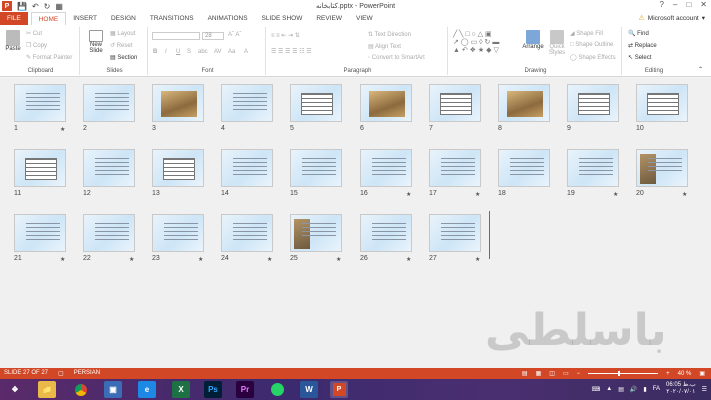 The width and height of the screenshot is (711, 400). Describe the element at coordinates (642, 45) in the screenshot. I see `replace-button: ⇄ Replace` at that location.